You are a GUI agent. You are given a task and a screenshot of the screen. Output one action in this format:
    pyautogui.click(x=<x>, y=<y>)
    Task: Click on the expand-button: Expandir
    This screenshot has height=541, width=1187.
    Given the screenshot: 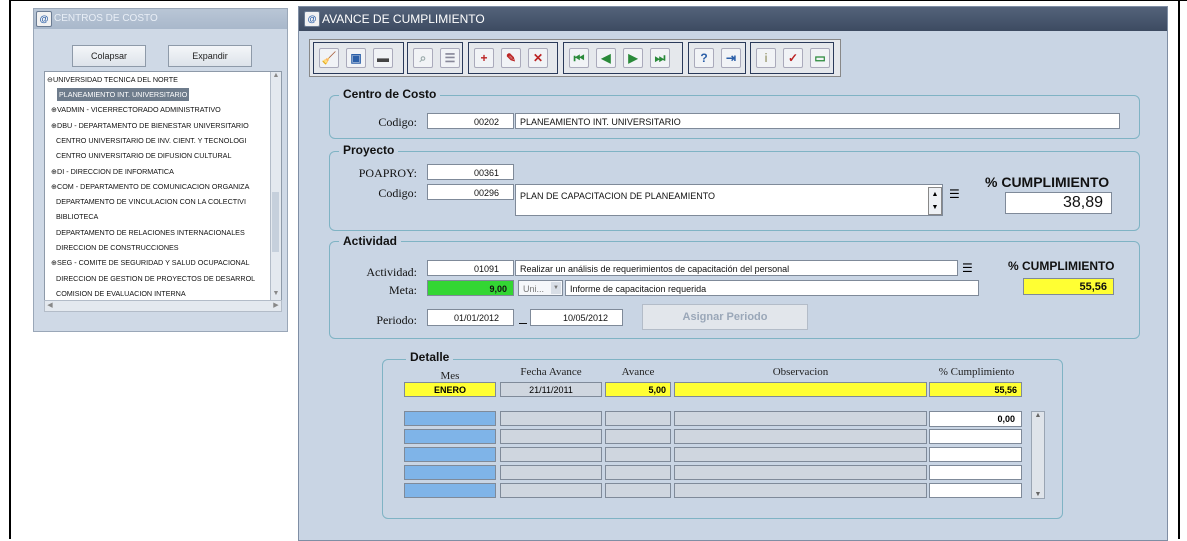 What is the action you would take?
    pyautogui.click(x=210, y=56)
    